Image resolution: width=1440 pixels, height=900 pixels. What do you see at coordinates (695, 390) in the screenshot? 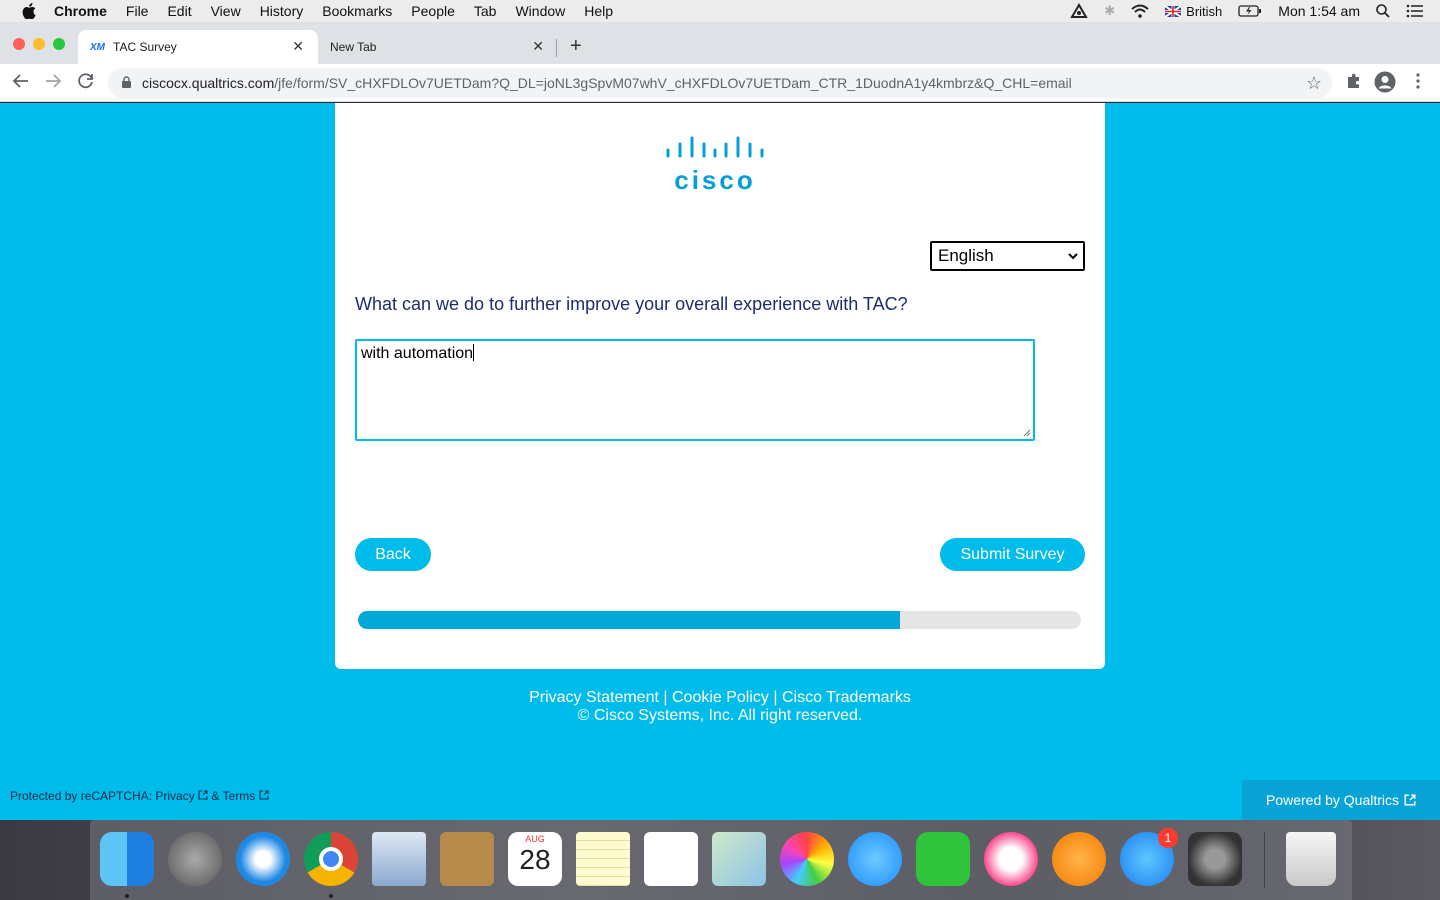
I see `answer-textarea: with automation` at bounding box center [695, 390].